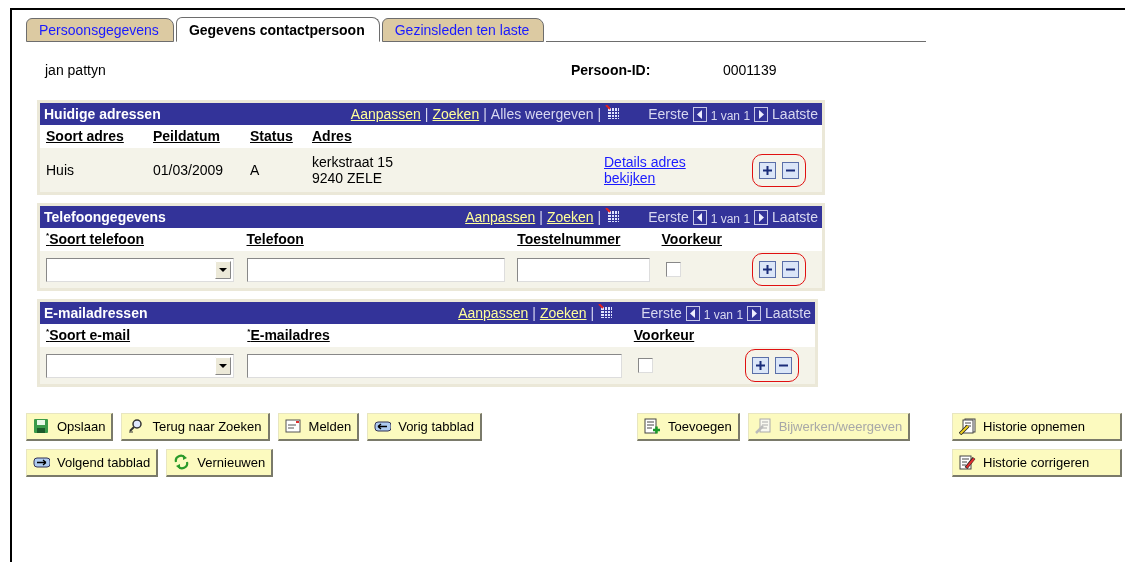 The width and height of the screenshot is (1125, 562). What do you see at coordinates (829, 427) in the screenshot?
I see `toolbar-button: Bijwerken/weergeven` at bounding box center [829, 427].